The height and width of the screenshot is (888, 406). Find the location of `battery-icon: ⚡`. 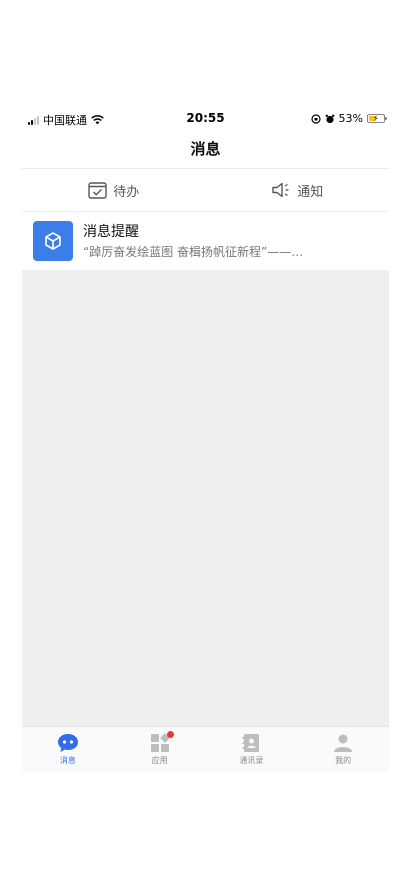

battery-icon: ⚡ is located at coordinates (377, 118).